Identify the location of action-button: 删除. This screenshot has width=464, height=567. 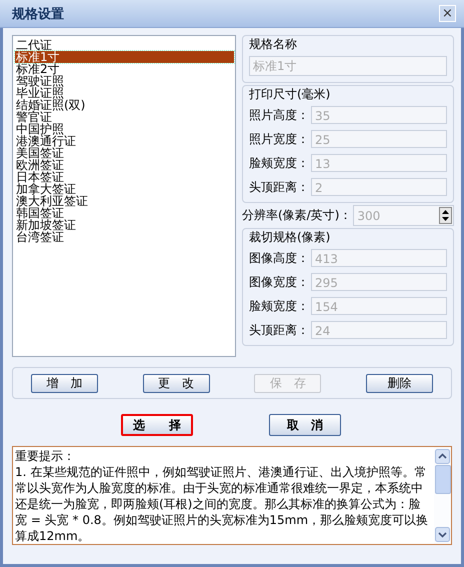
(399, 383).